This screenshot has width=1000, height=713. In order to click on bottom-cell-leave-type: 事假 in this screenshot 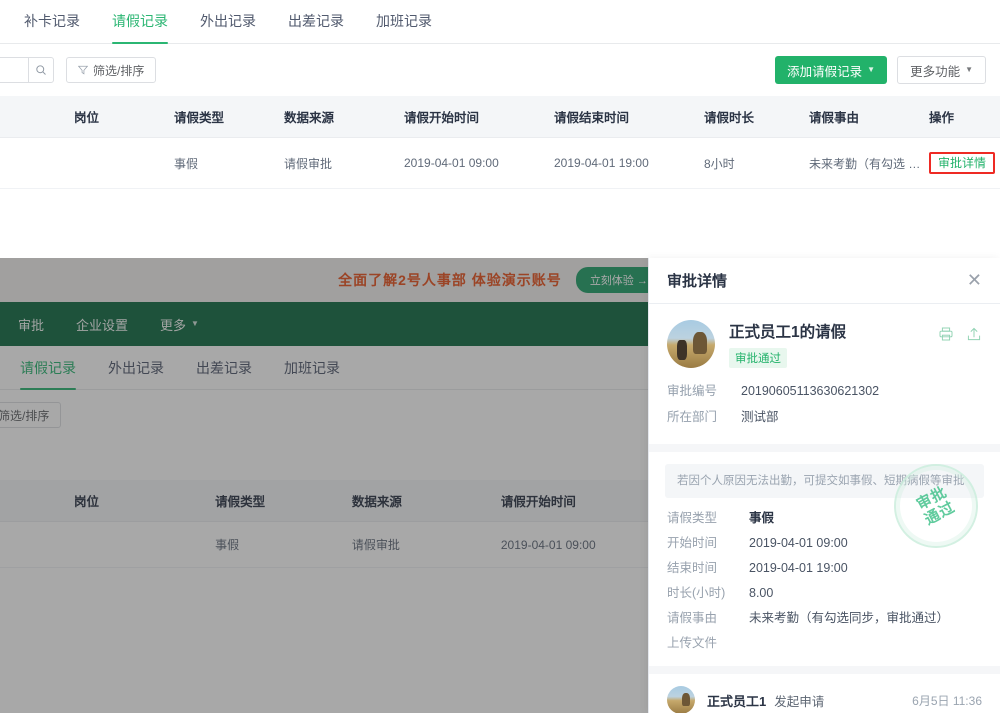, I will do `click(279, 544)`.